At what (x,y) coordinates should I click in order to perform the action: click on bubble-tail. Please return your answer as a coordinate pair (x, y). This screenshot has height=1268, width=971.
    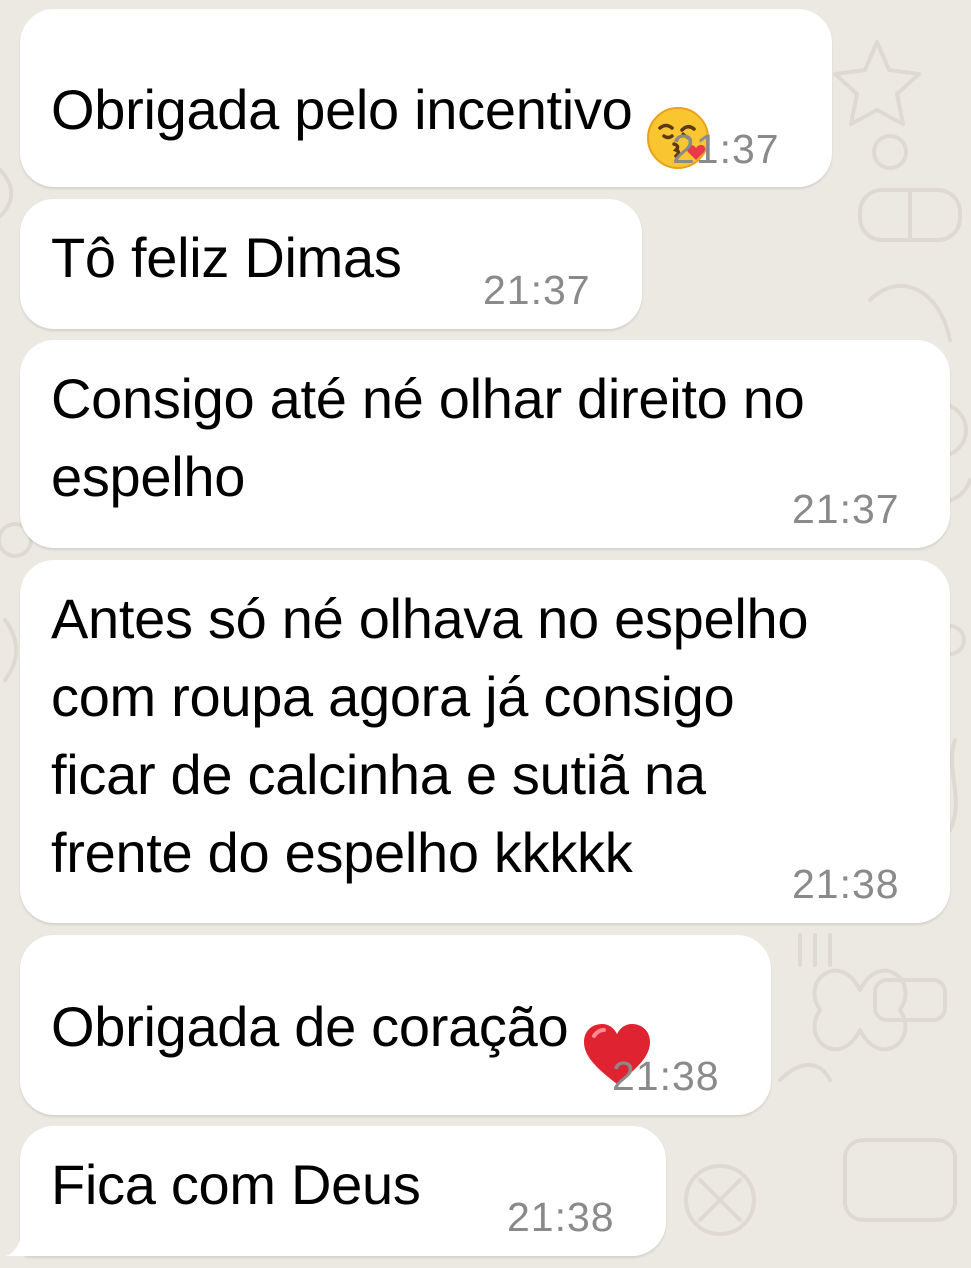
    Looking at the image, I should click on (23, 1241).